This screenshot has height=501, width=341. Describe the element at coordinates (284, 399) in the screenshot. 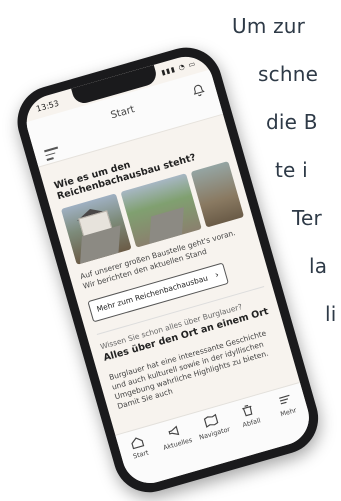

I see `menu-icon` at that location.